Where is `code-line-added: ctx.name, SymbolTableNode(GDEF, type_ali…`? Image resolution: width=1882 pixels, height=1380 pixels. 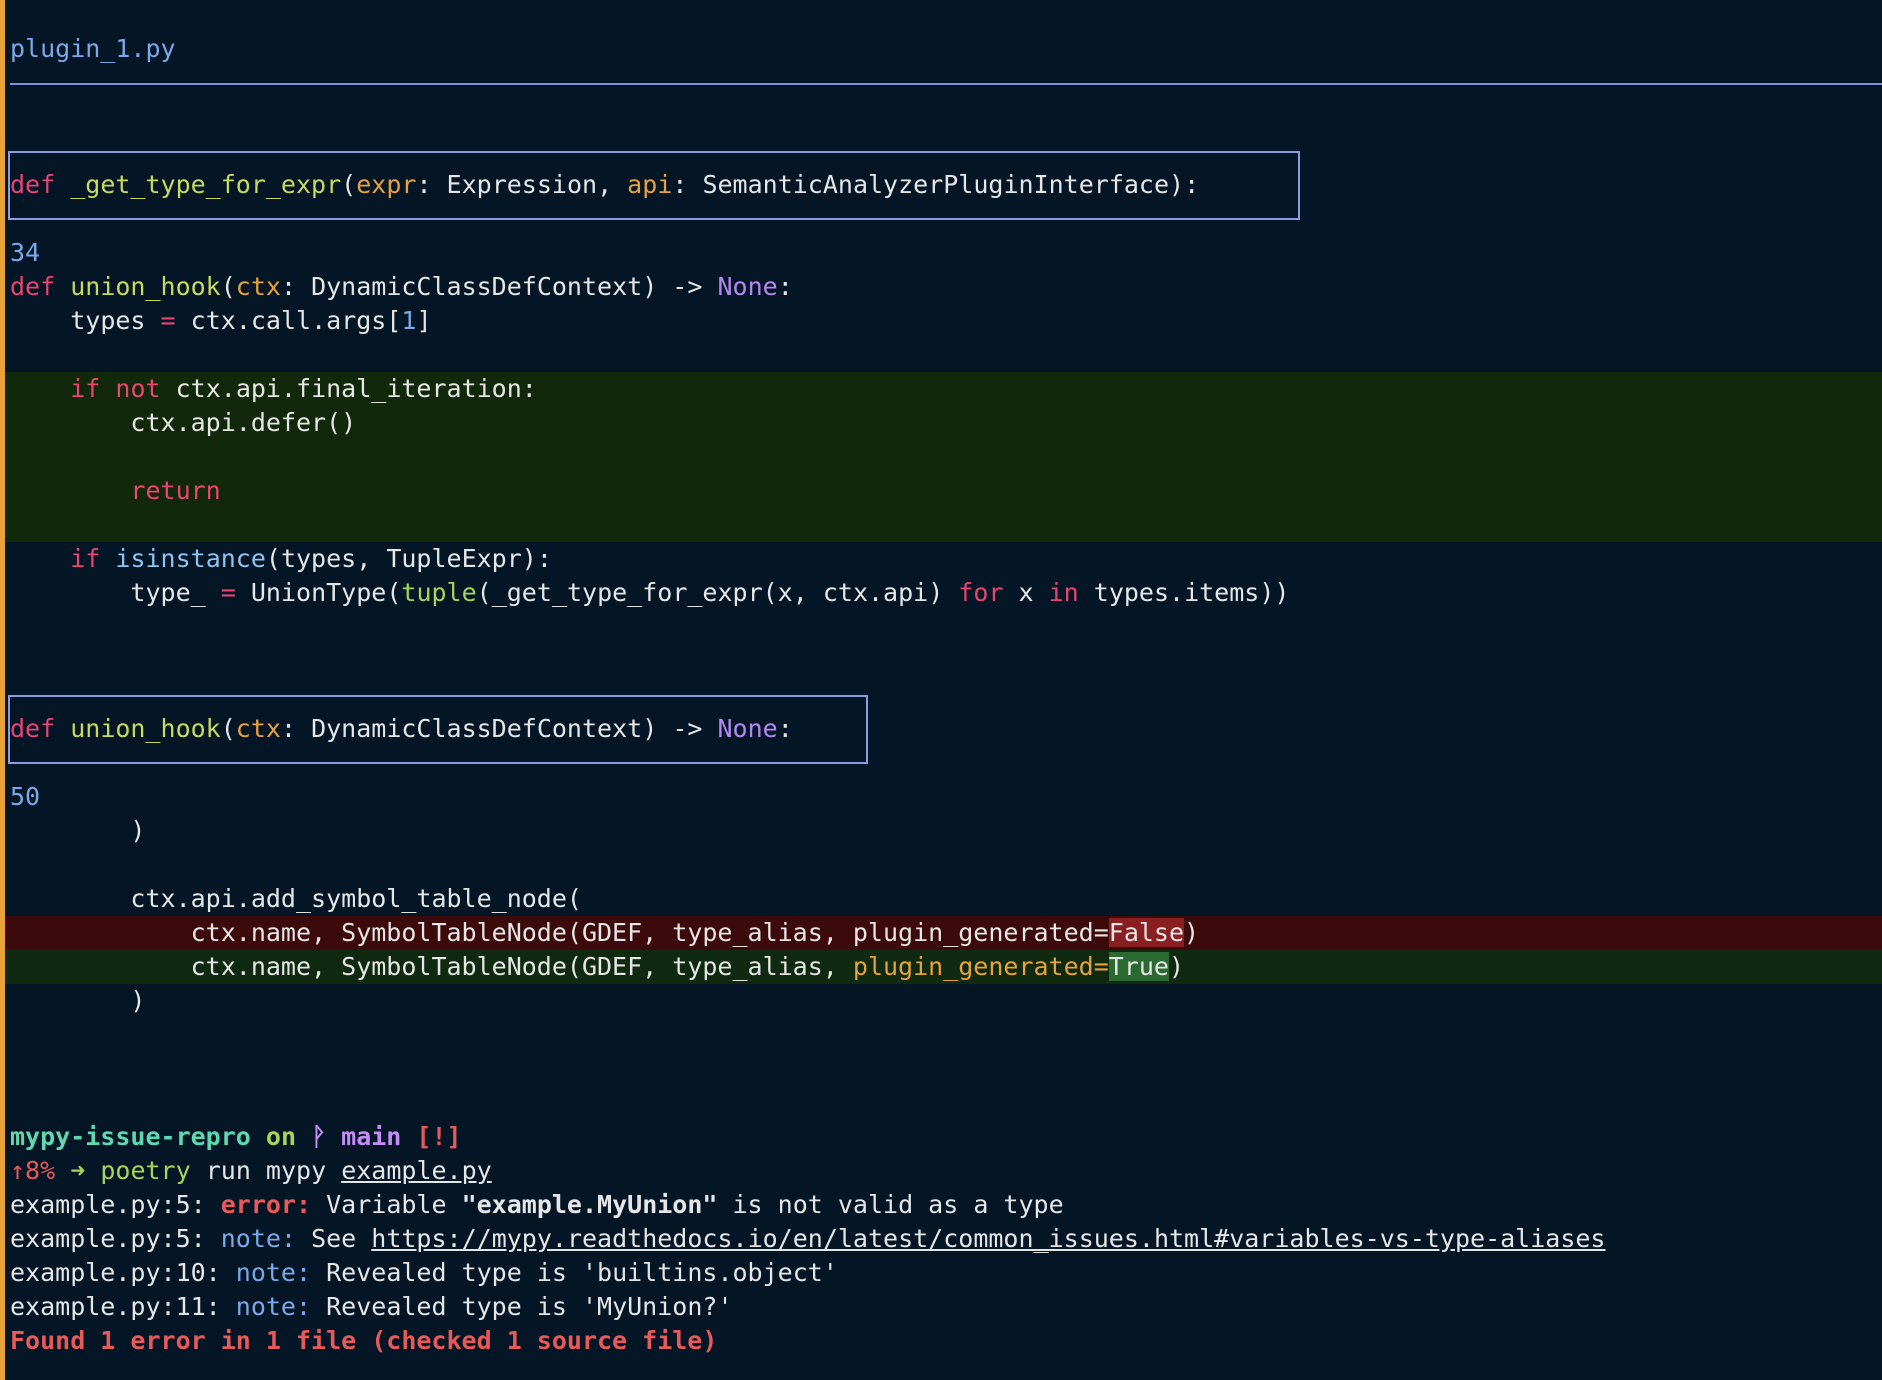 code-line-added: ctx.name, SymbolTableNode(GDEF, type_ali… is located at coordinates (687, 966).